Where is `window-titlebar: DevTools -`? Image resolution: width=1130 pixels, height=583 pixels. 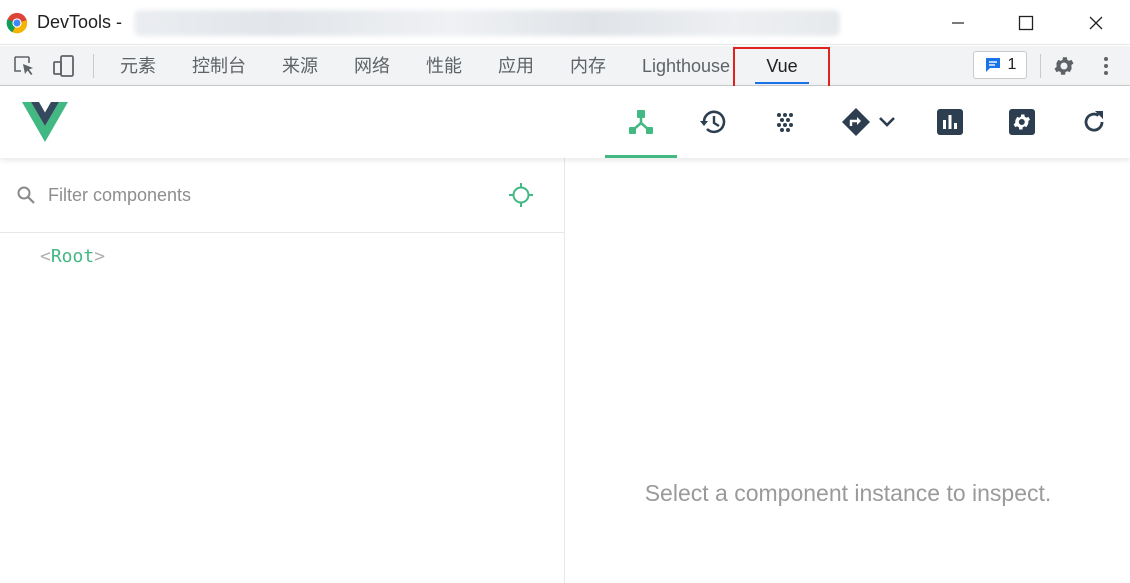
window-titlebar: DevTools - is located at coordinates (565, 22).